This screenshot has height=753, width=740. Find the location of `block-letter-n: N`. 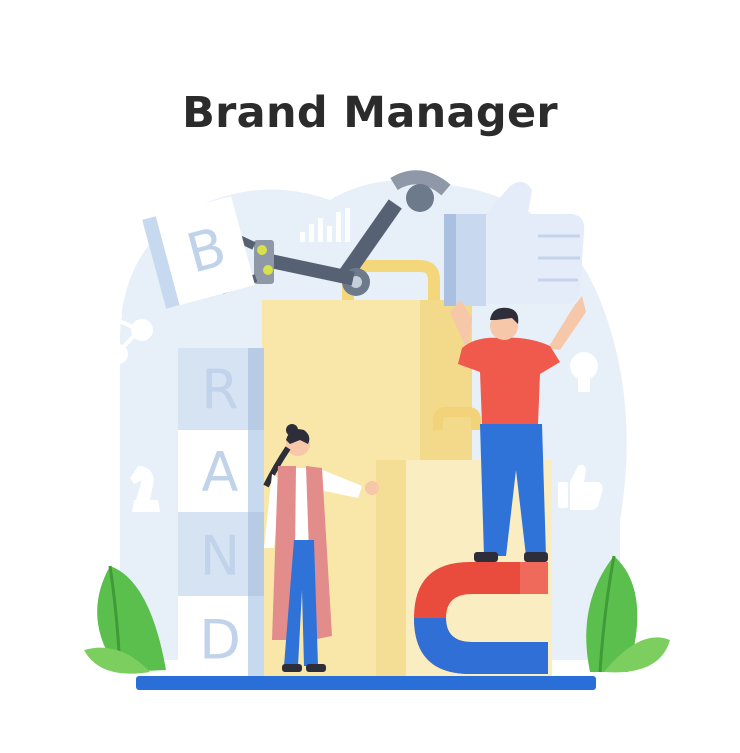

block-letter-n: N is located at coordinates (220, 556).